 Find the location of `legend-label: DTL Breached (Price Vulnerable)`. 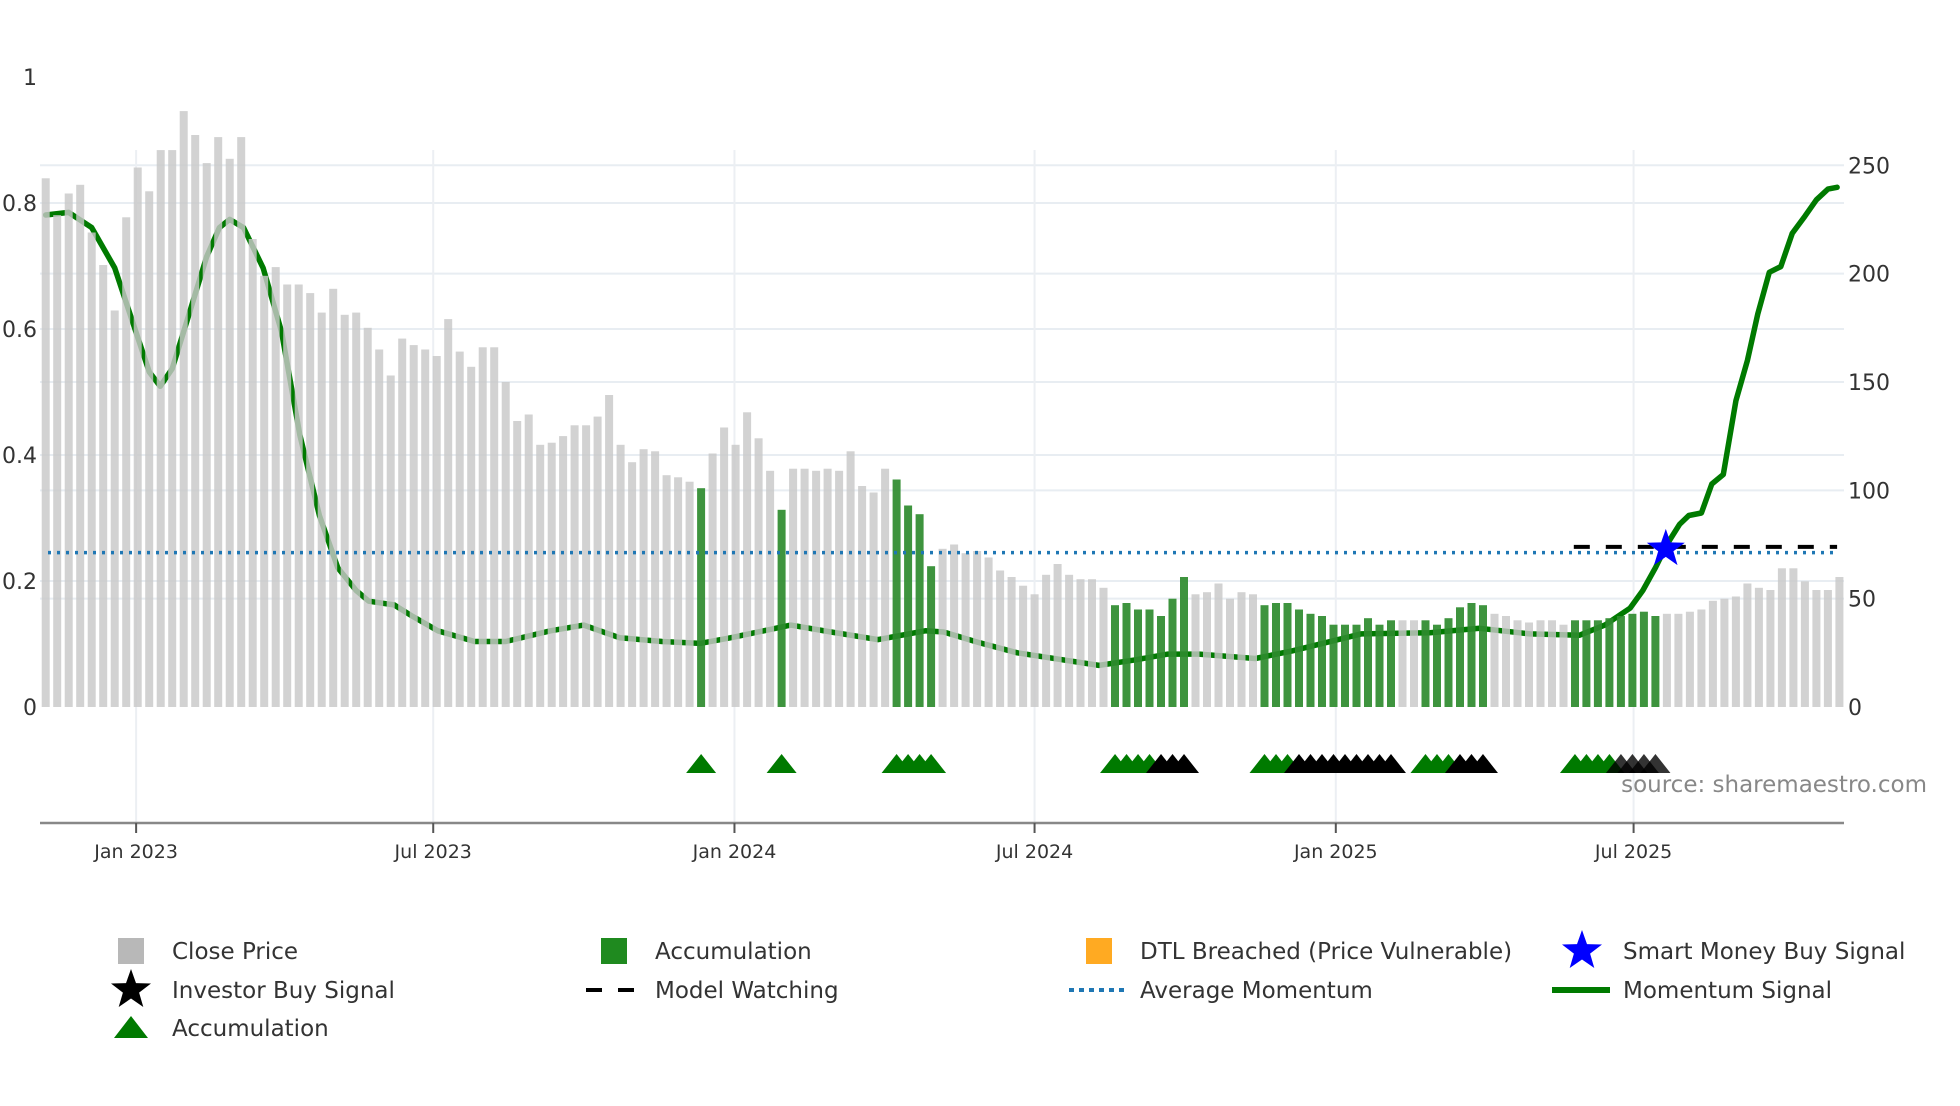

legend-label: DTL Breached (Price Vulnerable) is located at coordinates (1326, 952).